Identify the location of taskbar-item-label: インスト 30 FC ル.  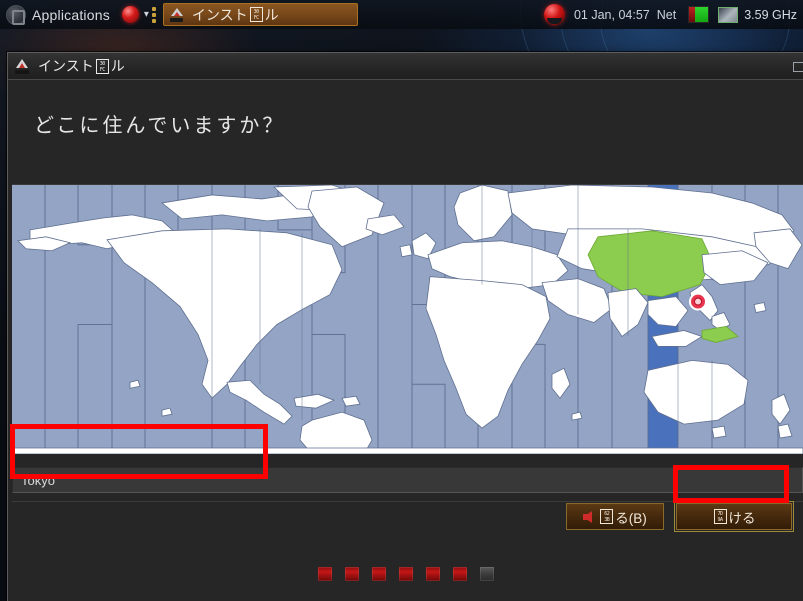
(235, 15).